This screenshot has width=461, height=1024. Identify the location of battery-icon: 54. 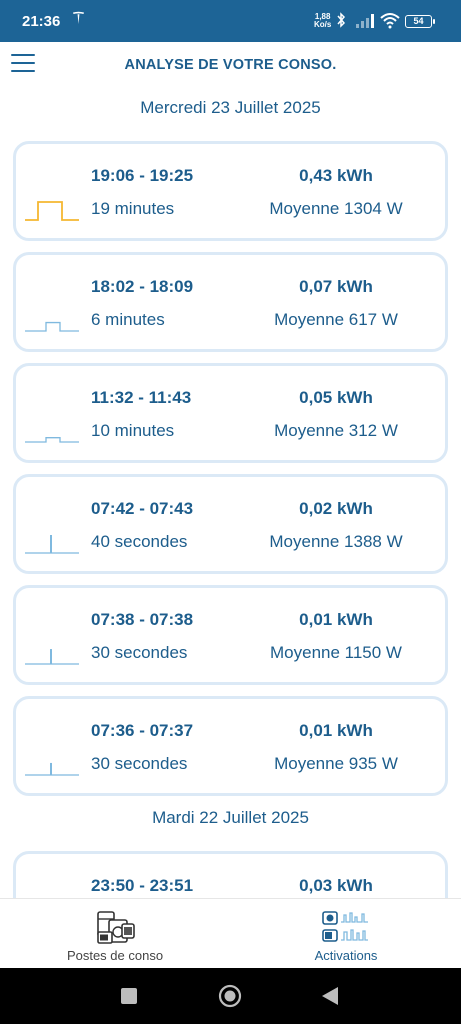
(420, 21).